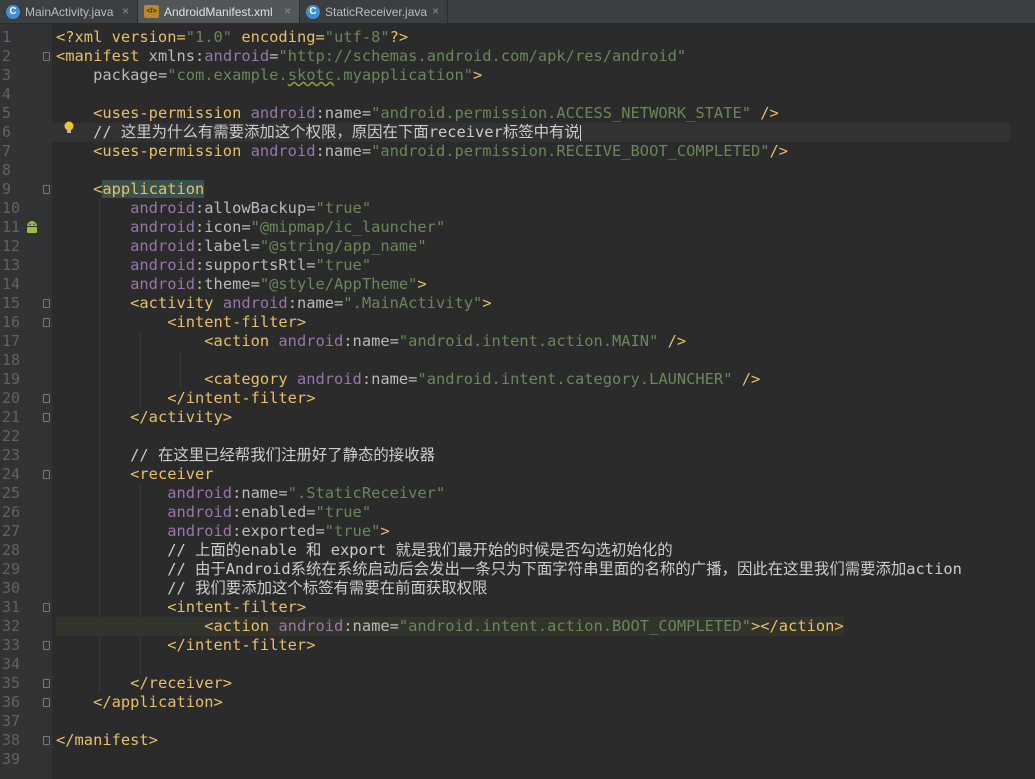 The width and height of the screenshot is (1035, 779). Describe the element at coordinates (12, 379) in the screenshot. I see `line-number: 19` at that location.